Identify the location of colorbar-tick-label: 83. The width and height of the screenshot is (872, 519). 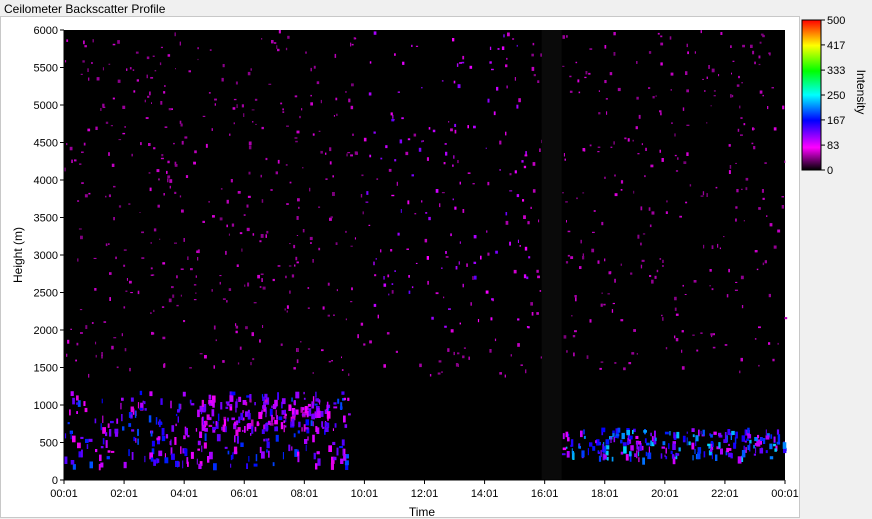
(833, 146).